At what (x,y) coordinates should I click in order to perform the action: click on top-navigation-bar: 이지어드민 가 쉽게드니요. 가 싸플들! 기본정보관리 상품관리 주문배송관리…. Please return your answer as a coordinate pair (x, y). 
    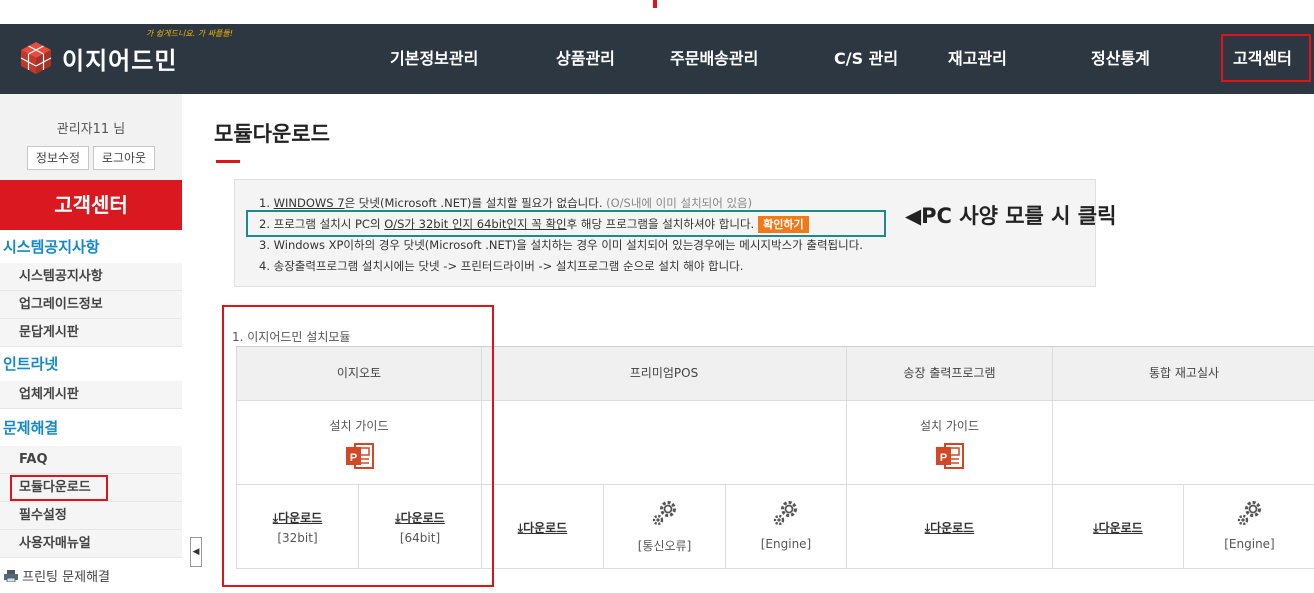
    Looking at the image, I should click on (657, 59).